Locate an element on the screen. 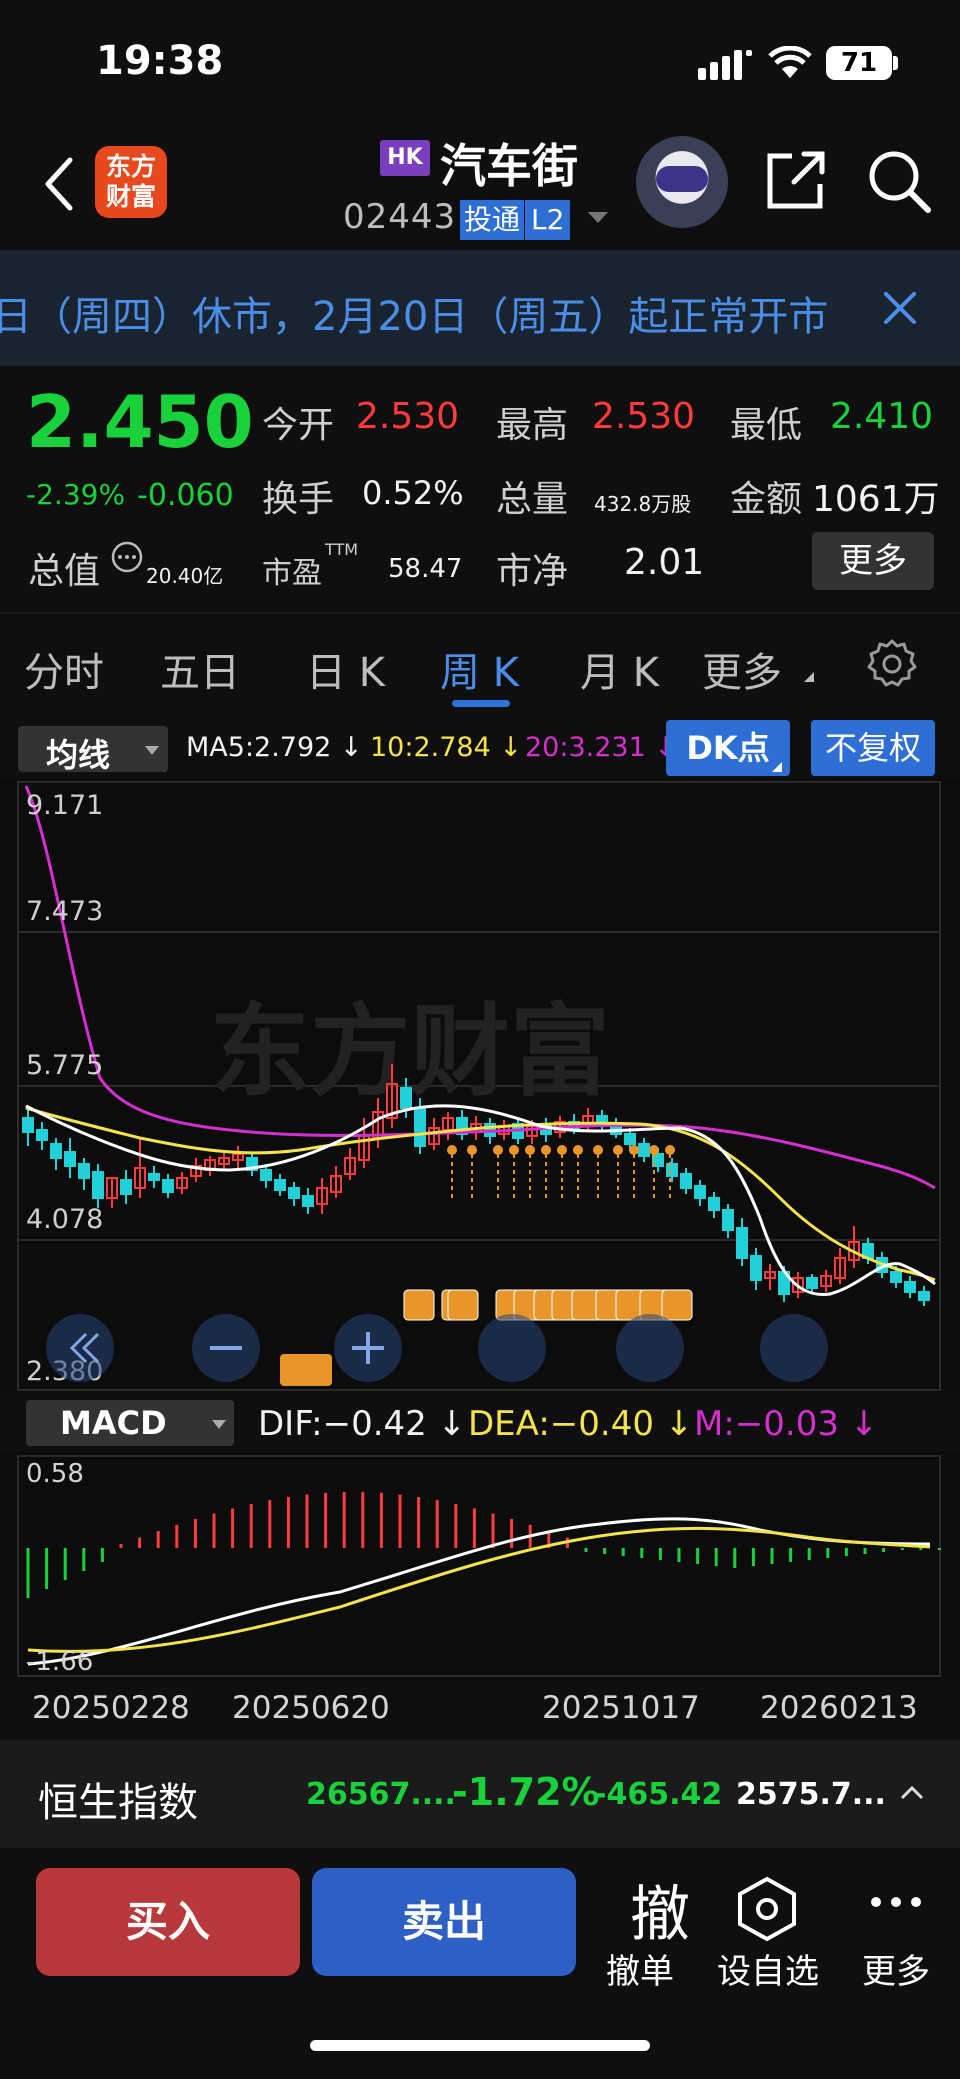 The height and width of the screenshot is (2079, 960). low-label: 最低 is located at coordinates (766, 425).